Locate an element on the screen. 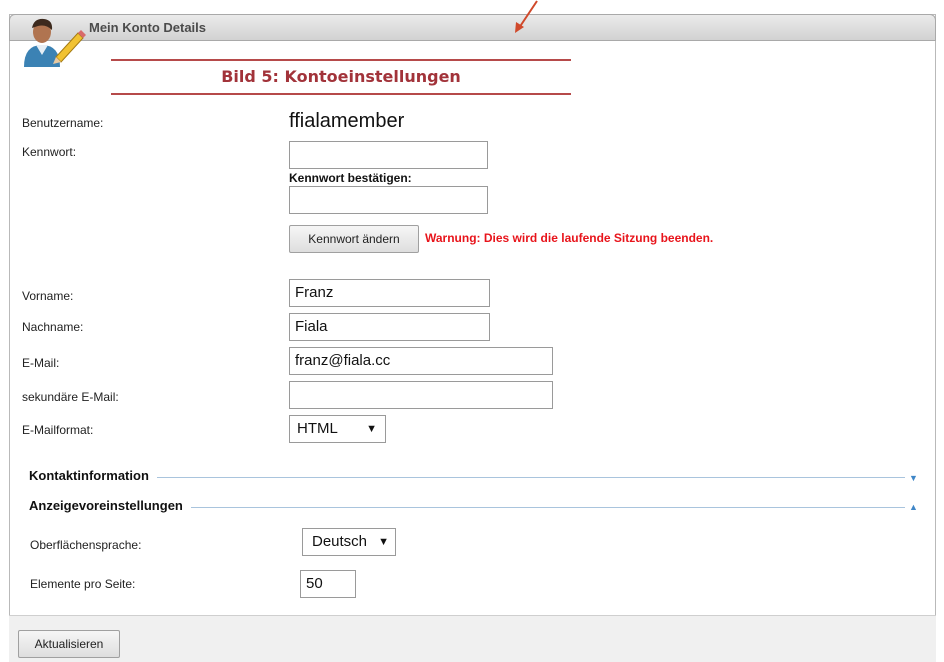  lastname-input: Fiala is located at coordinates (389, 327).